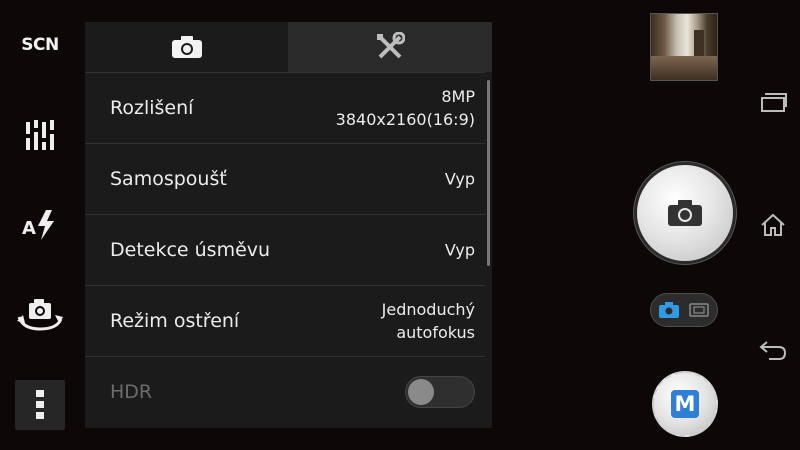  I want to click on back-button, so click(773, 349).